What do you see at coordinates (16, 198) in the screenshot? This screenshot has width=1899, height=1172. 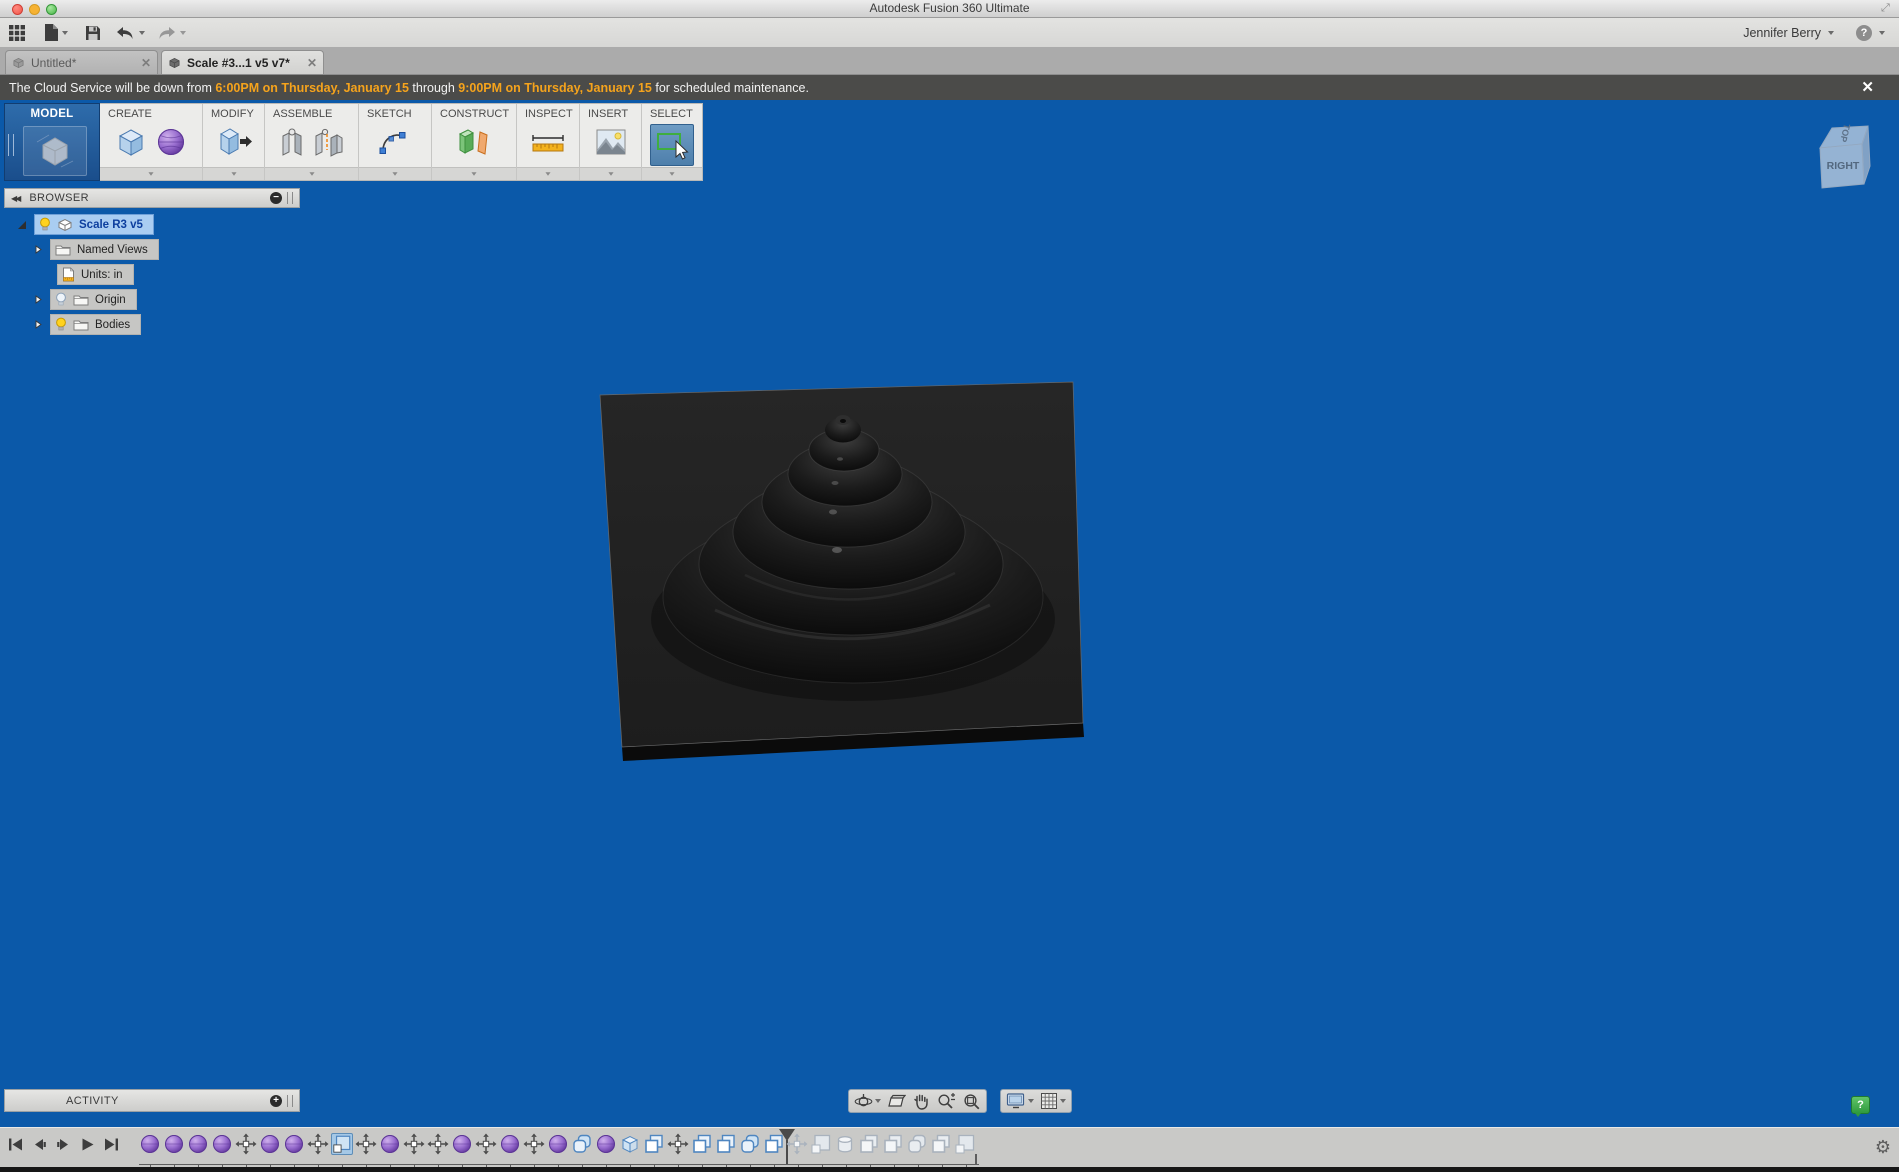 I see `collapse-panel-icon: ◀◀` at bounding box center [16, 198].